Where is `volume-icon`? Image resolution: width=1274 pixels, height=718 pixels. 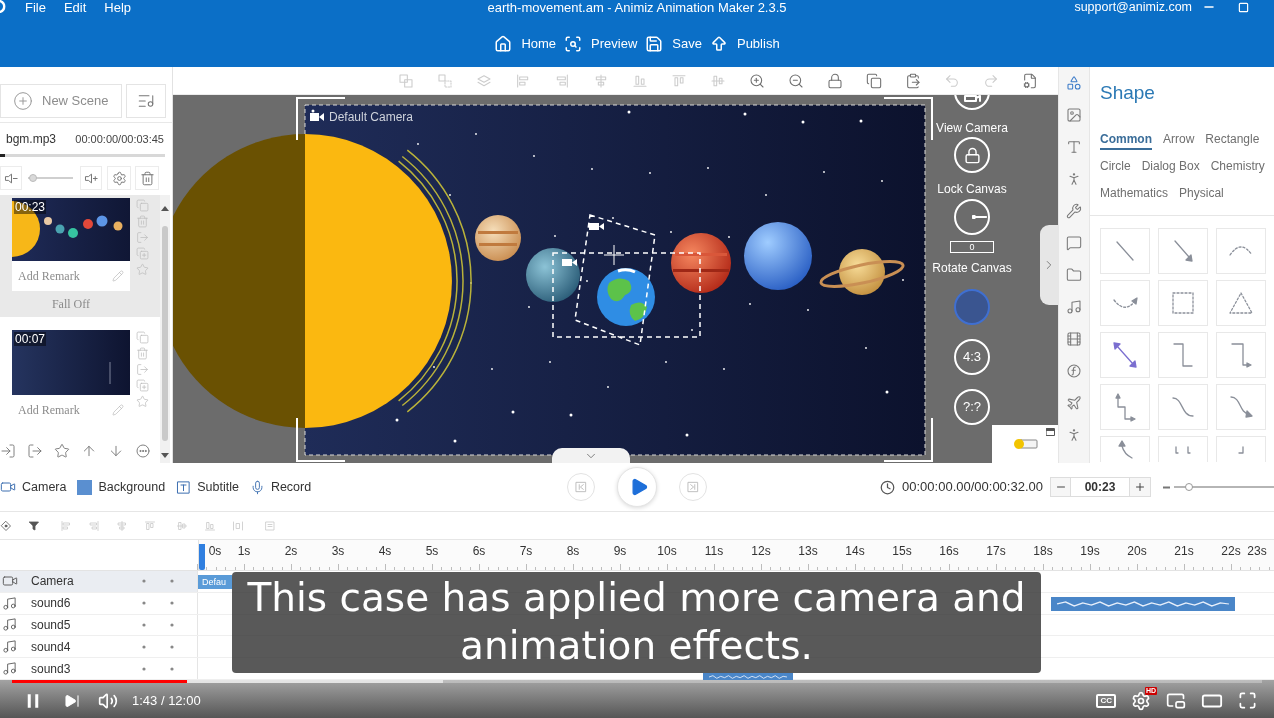
volume-icon is located at coordinates (108, 700).